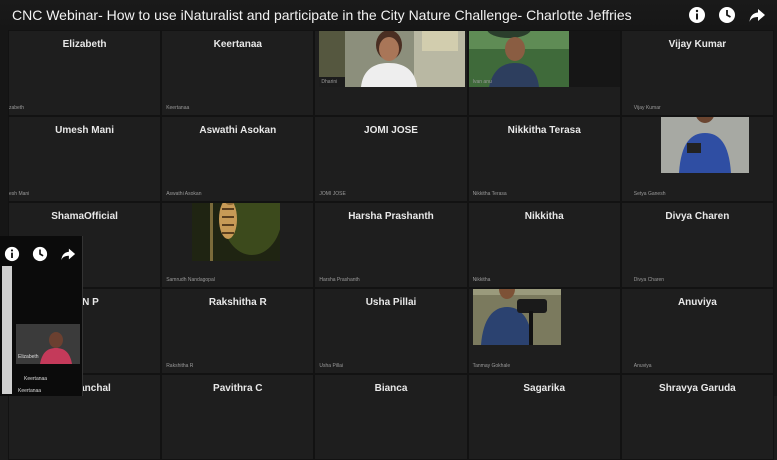  What do you see at coordinates (544, 159) in the screenshot?
I see `participant-tile: Nikkitha Terasa Nikkitha Terasa` at bounding box center [544, 159].